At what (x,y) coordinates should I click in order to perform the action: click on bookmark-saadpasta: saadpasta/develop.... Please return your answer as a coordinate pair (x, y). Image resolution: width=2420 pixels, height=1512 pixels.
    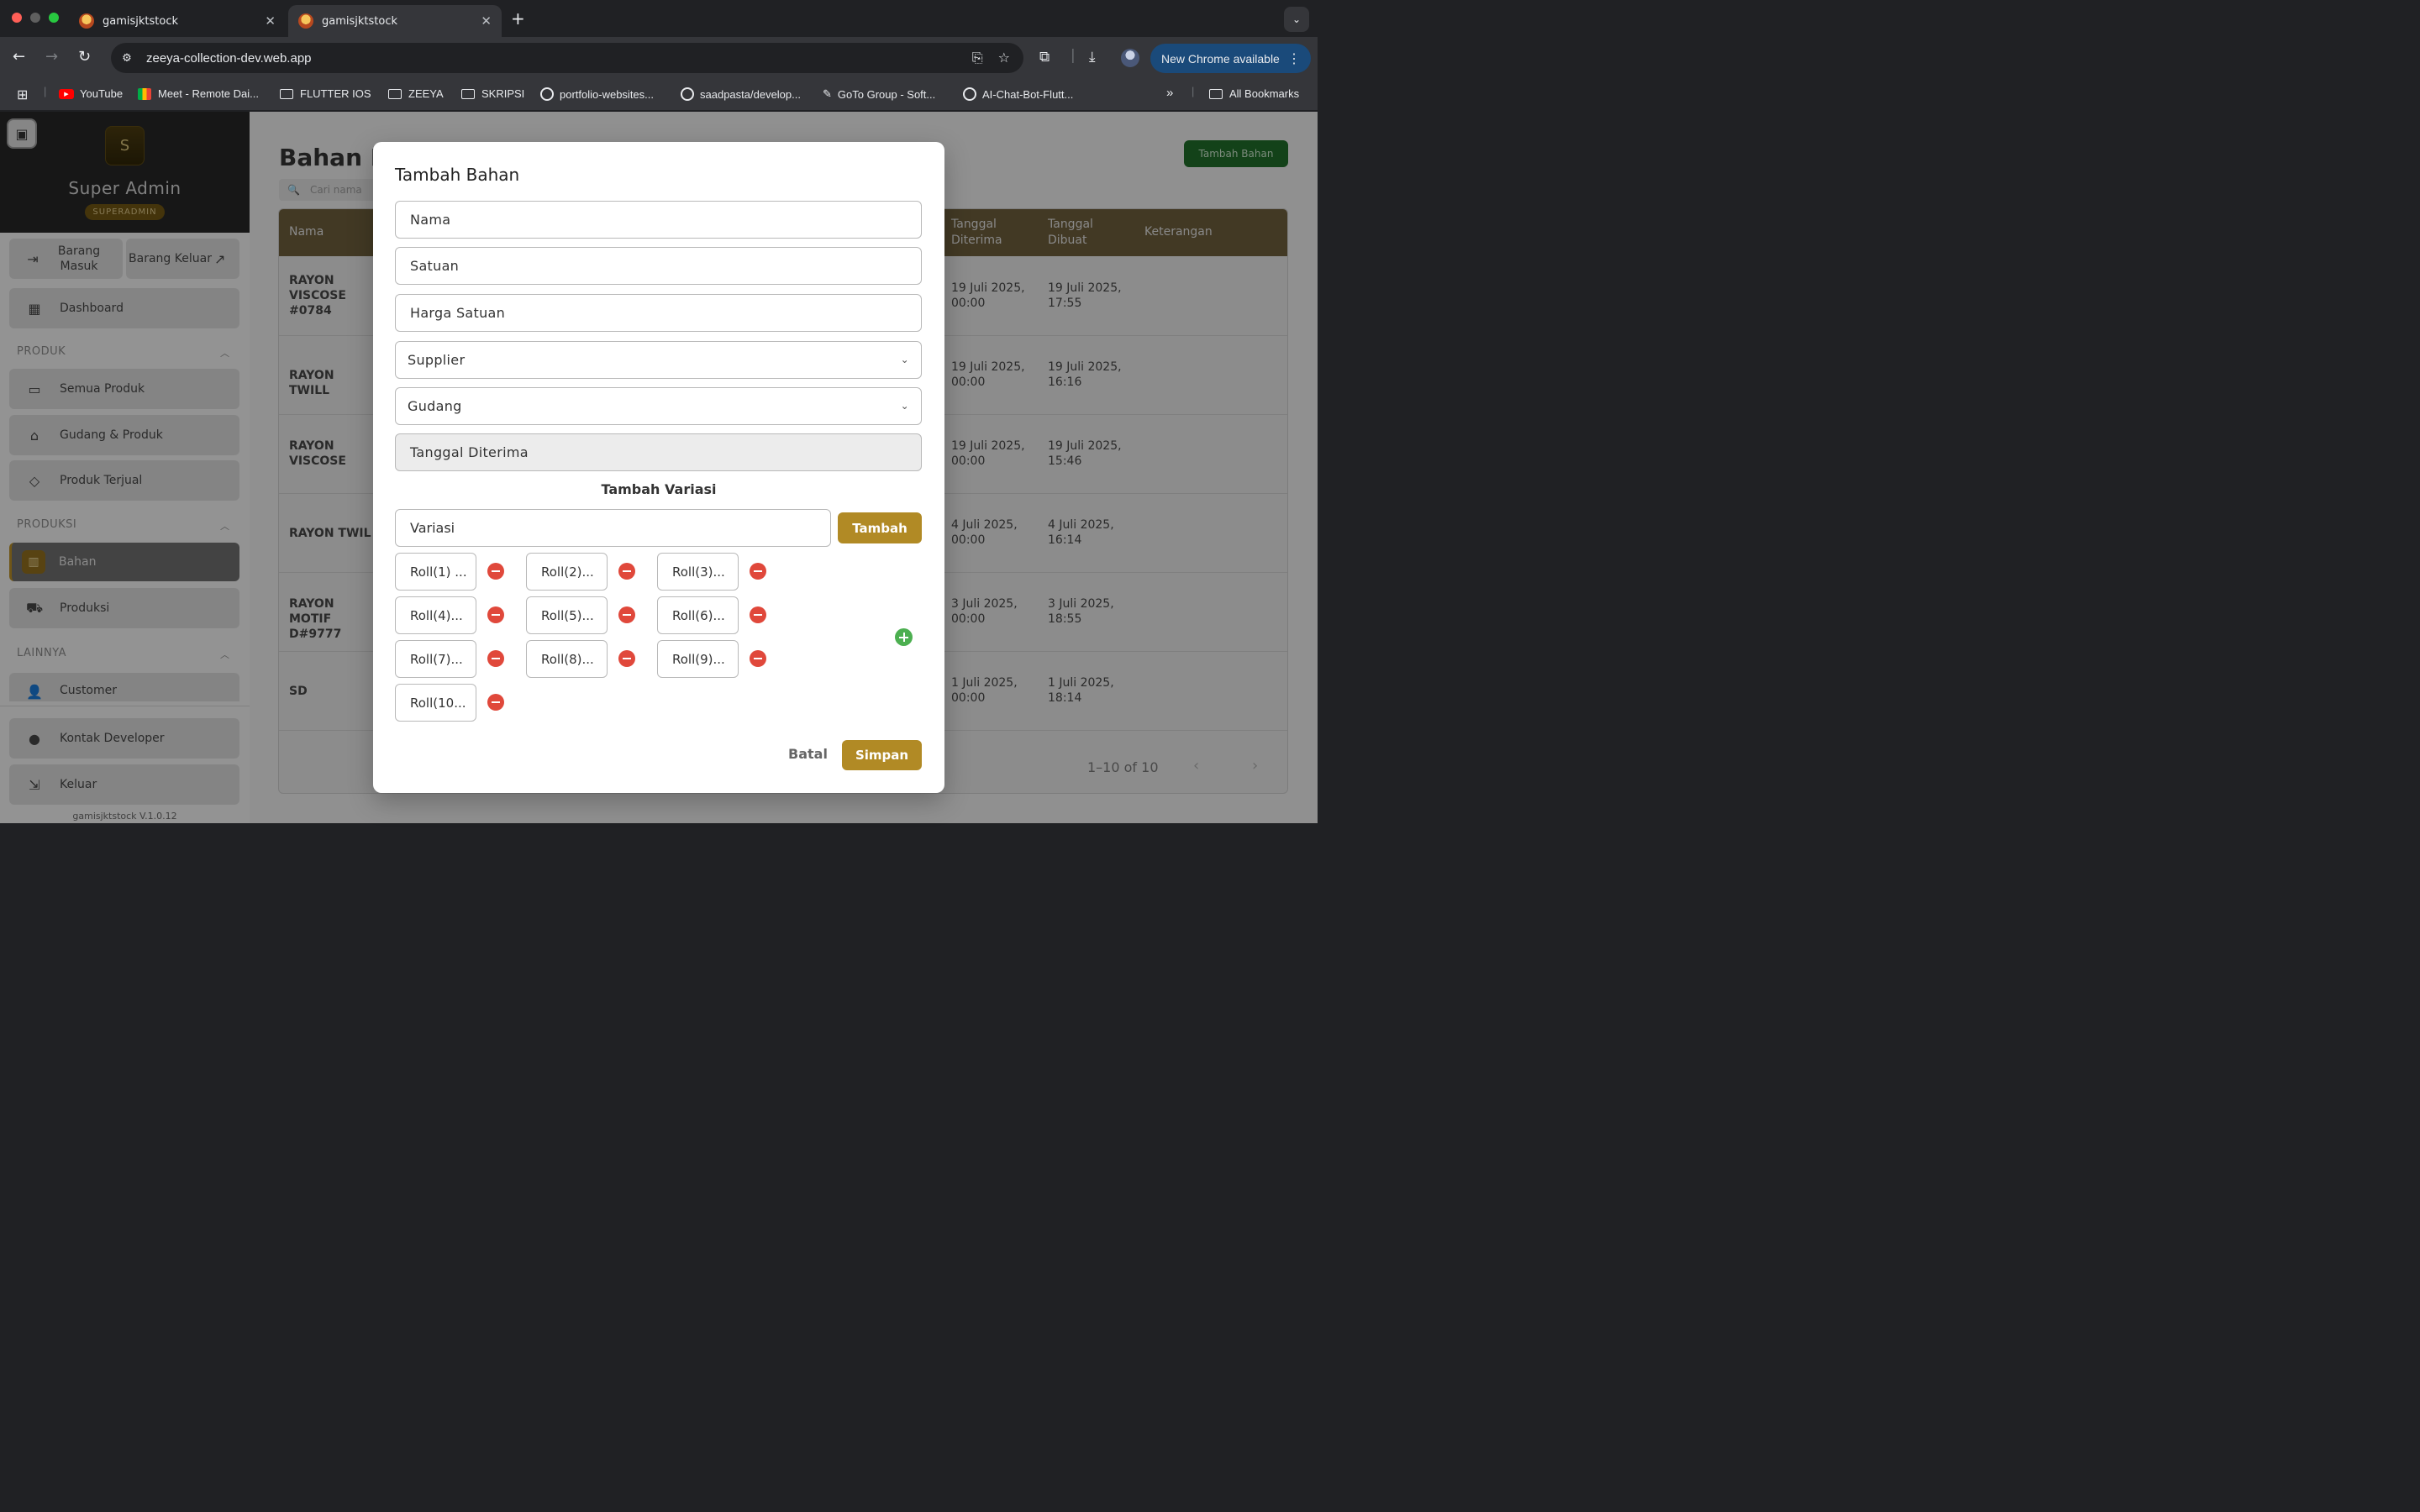
    Looking at the image, I should click on (741, 94).